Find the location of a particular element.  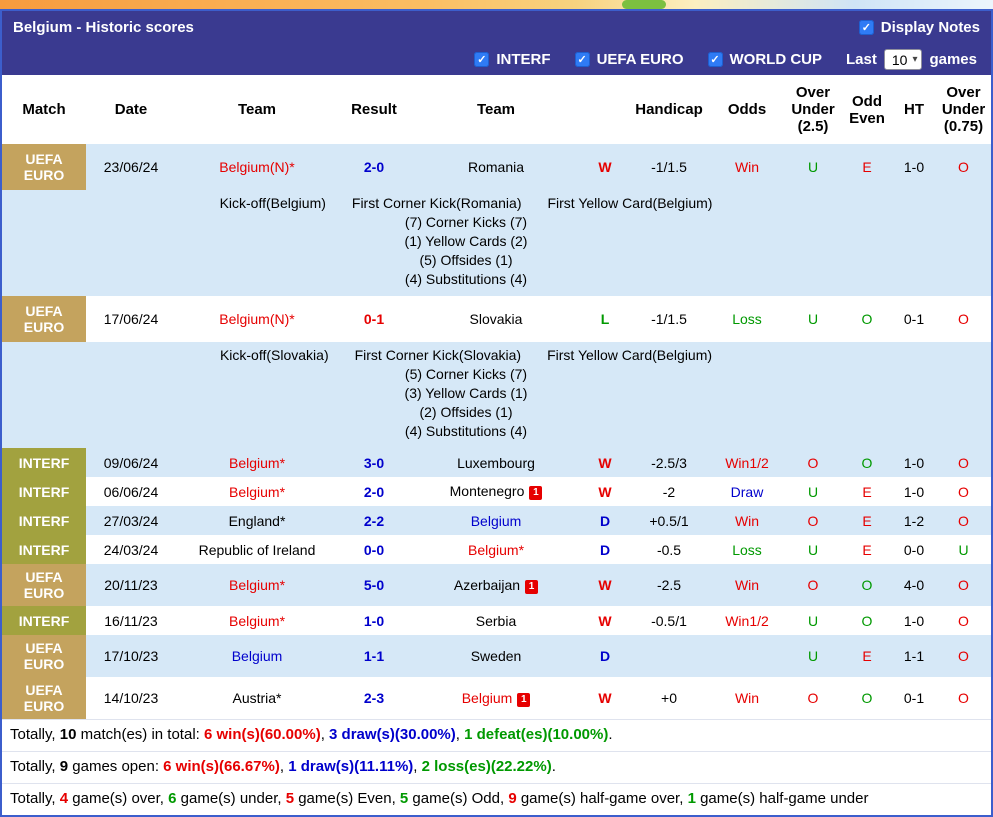

summary-segment: 6 win(s)(66.67%) is located at coordinates (221, 766).